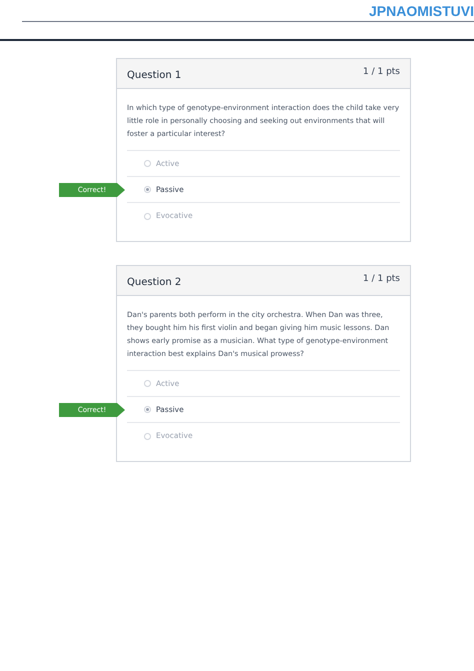  I want to click on page-header-title: JPNAOMISTUVI, so click(421, 11).